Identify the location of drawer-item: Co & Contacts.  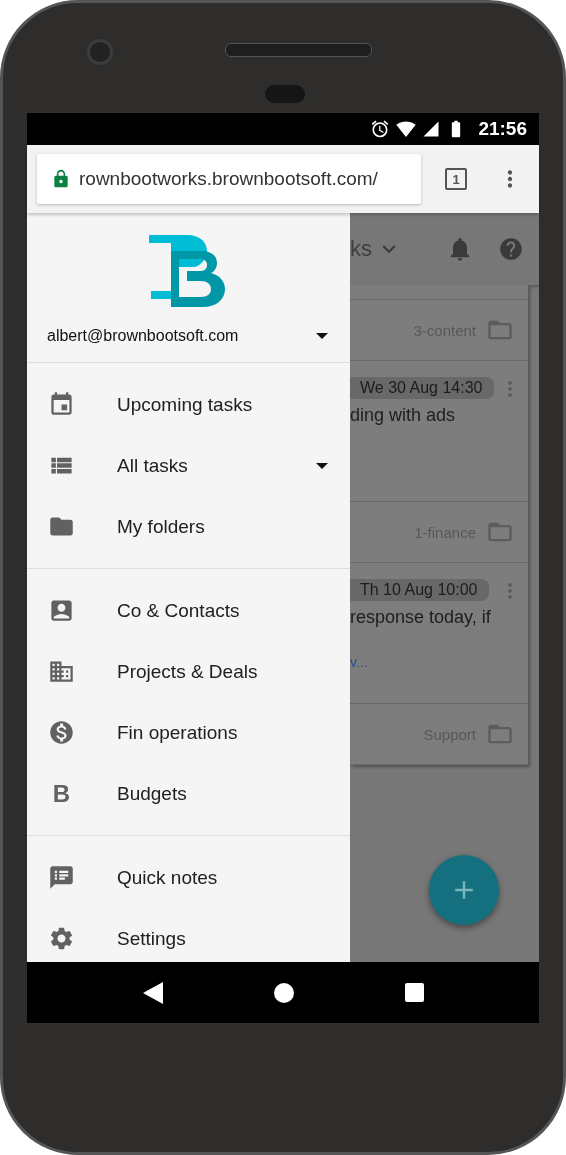
(188, 610).